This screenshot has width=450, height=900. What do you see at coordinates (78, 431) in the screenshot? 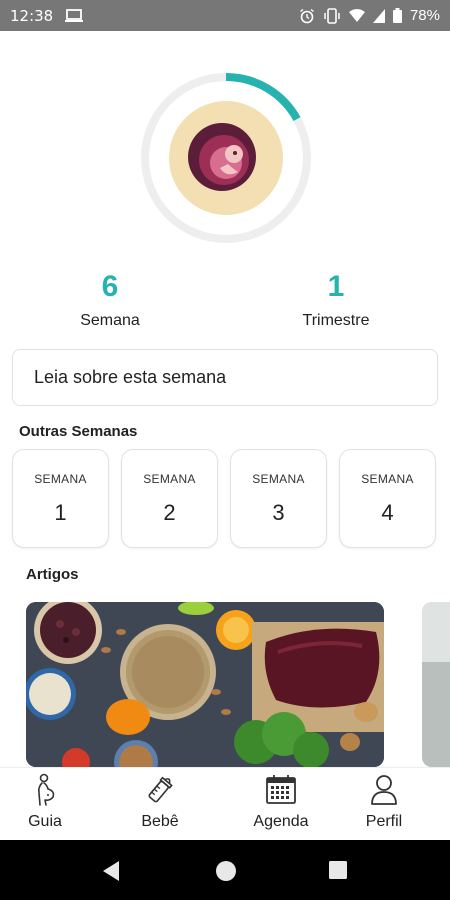
I see `other-weeks-title: Outras Semanas` at bounding box center [78, 431].